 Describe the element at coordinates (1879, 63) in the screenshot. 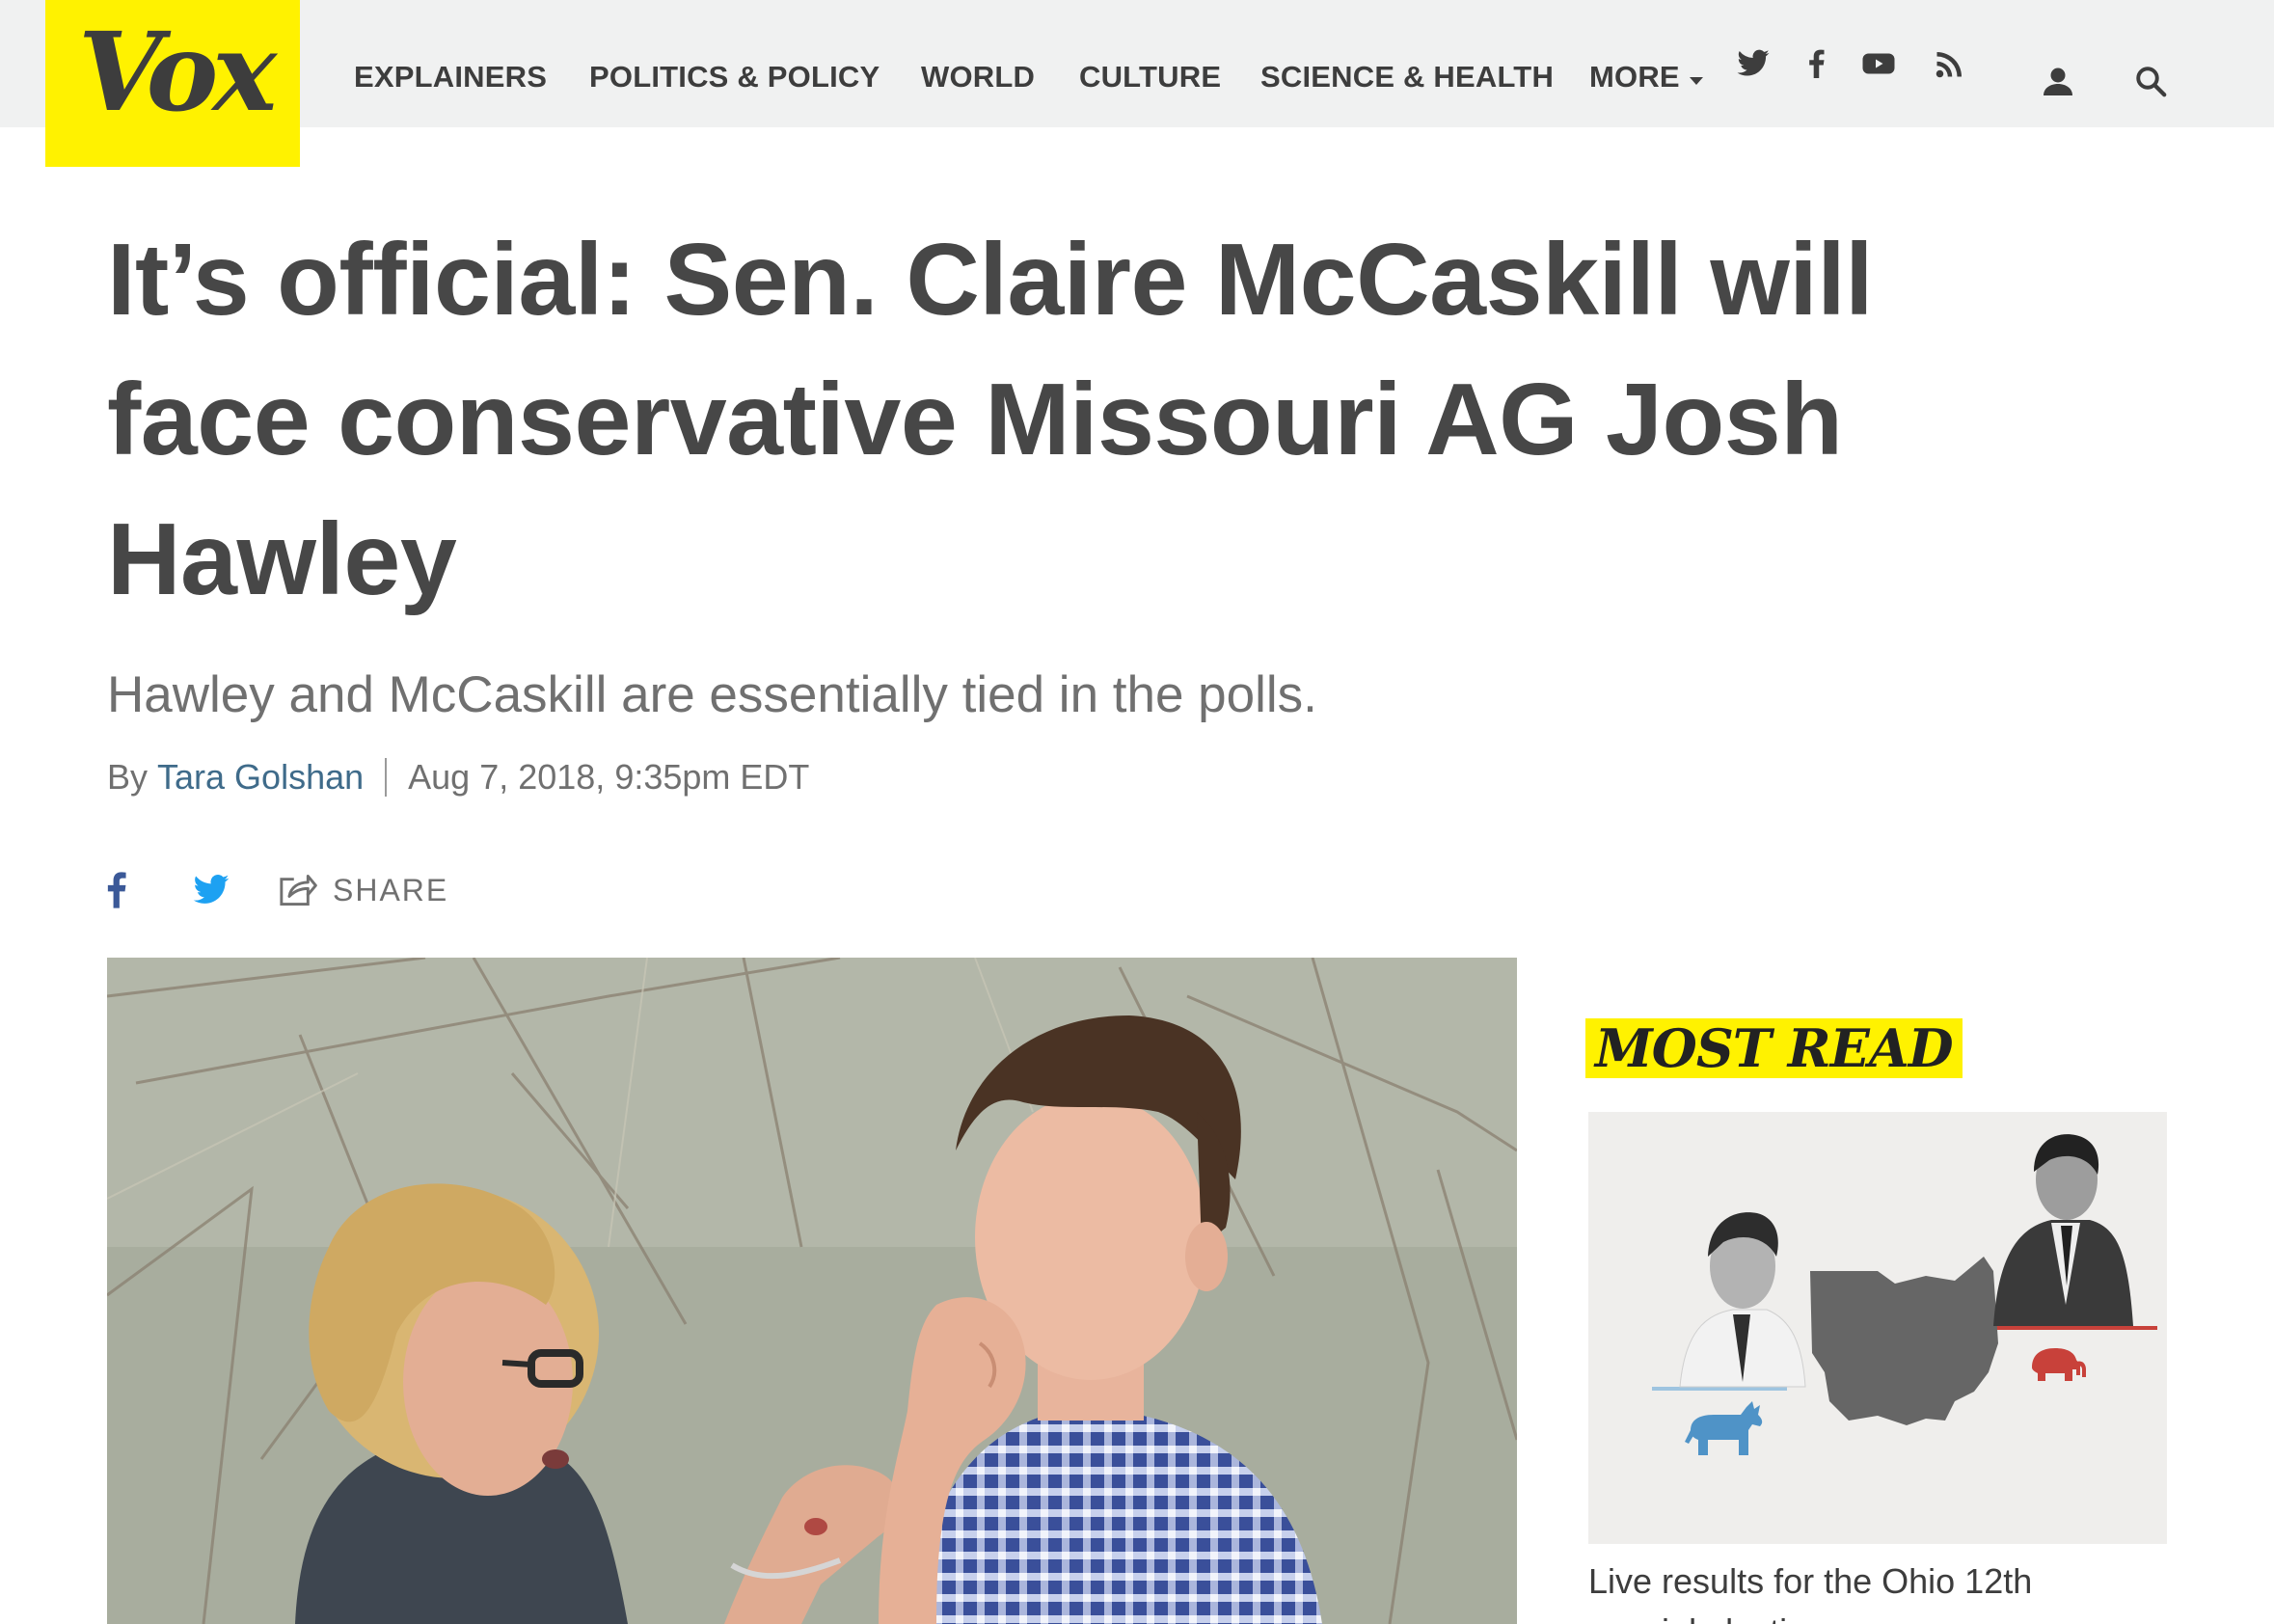

I see `youtube-icon` at that location.